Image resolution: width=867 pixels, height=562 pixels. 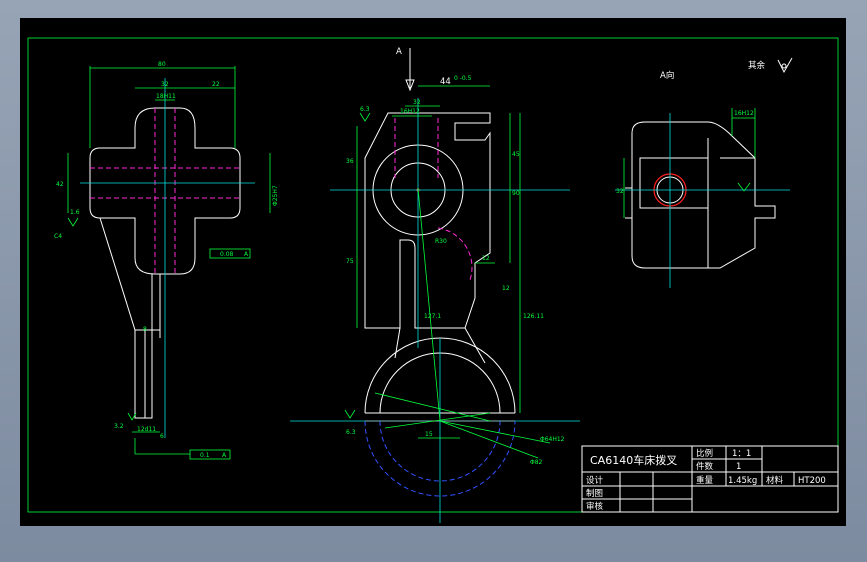 I want to click on dim-12d11: 12d11, so click(x=146, y=429).